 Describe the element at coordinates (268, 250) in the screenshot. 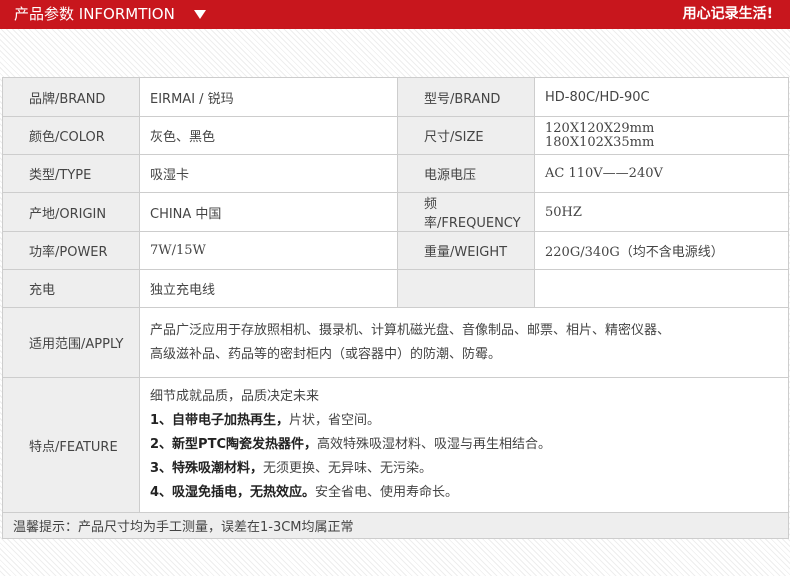

I see `power-value: 7W/15W` at that location.